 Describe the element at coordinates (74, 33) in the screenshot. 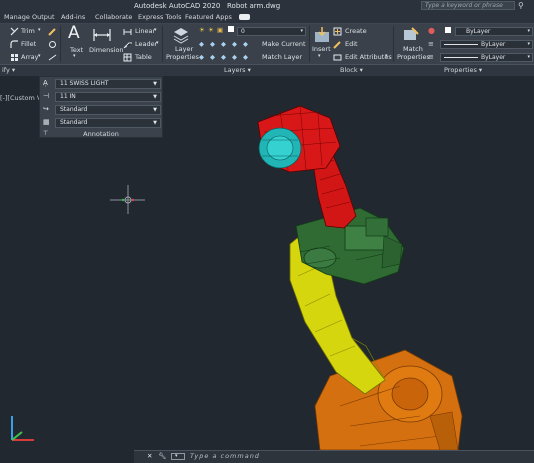

I see `text-icon: A` at that location.